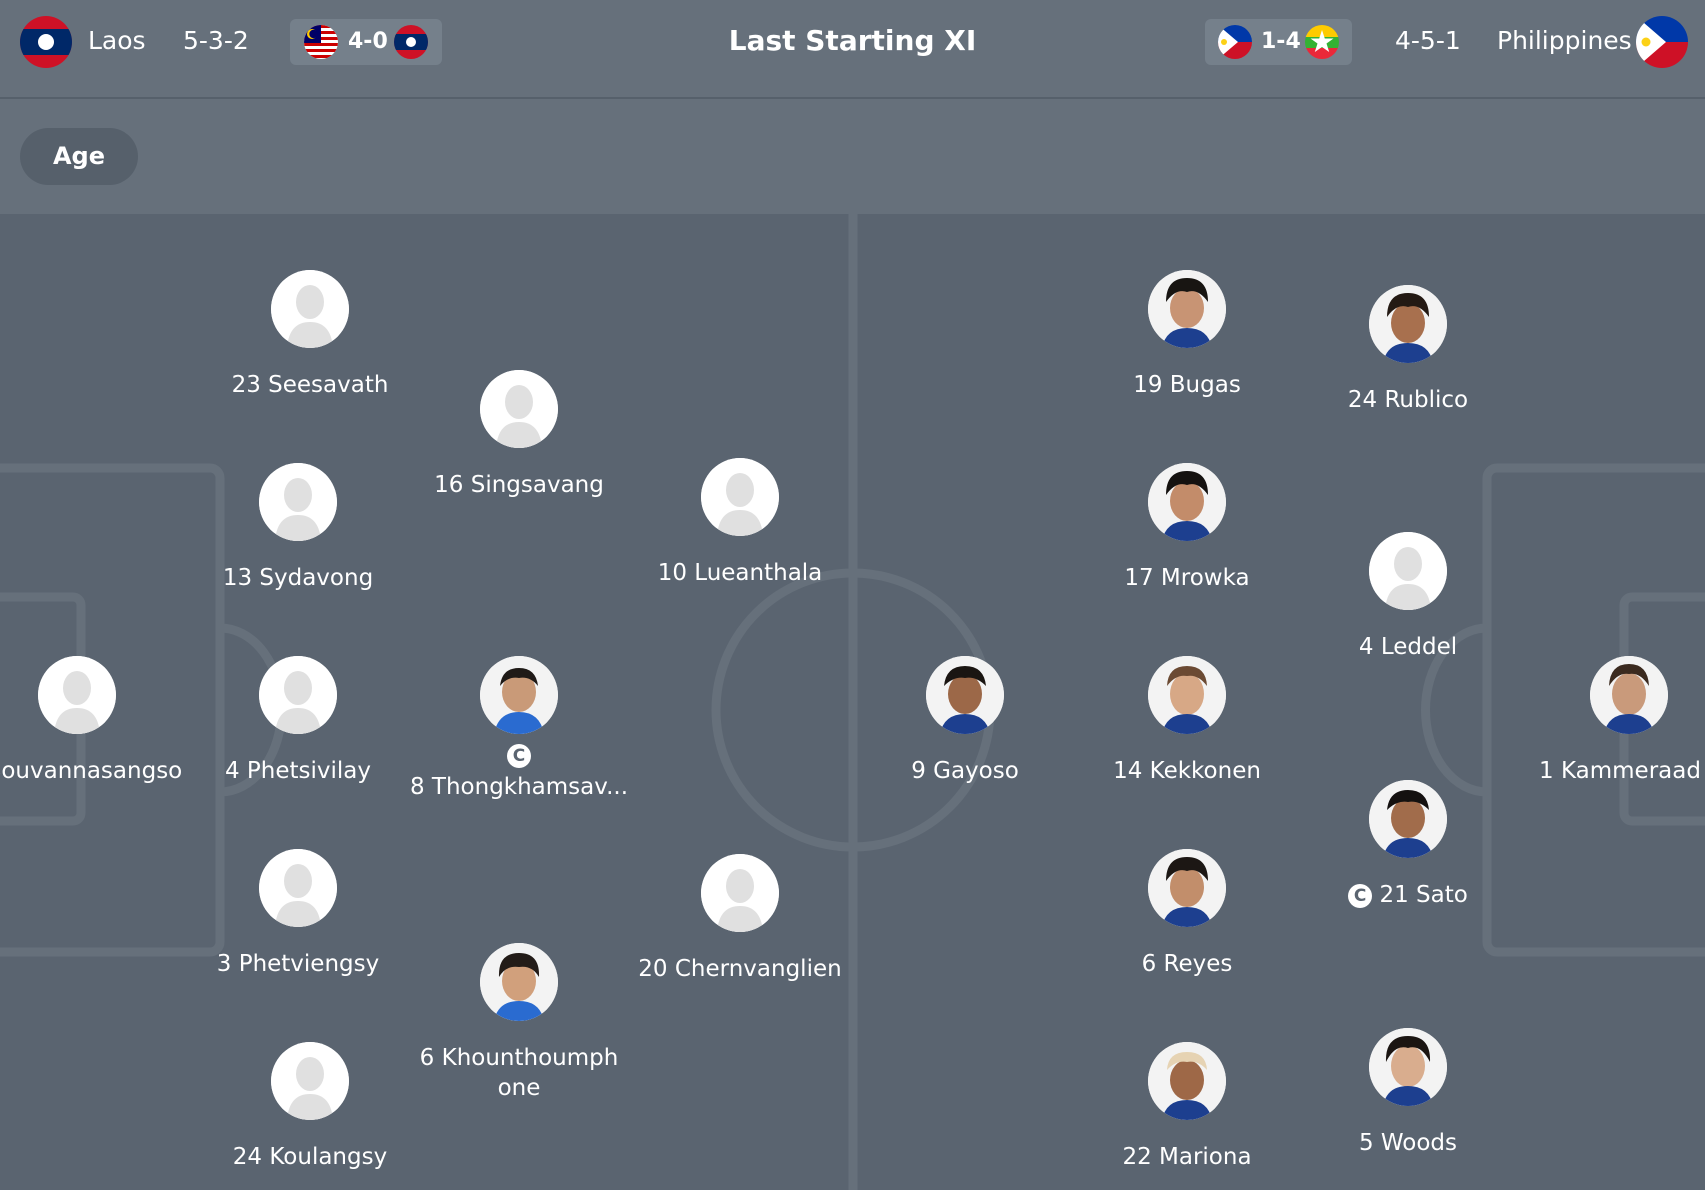 The width and height of the screenshot is (1705, 1190). Describe the element at coordinates (1281, 41) in the screenshot. I see `away-last-score: 1-4` at that location.